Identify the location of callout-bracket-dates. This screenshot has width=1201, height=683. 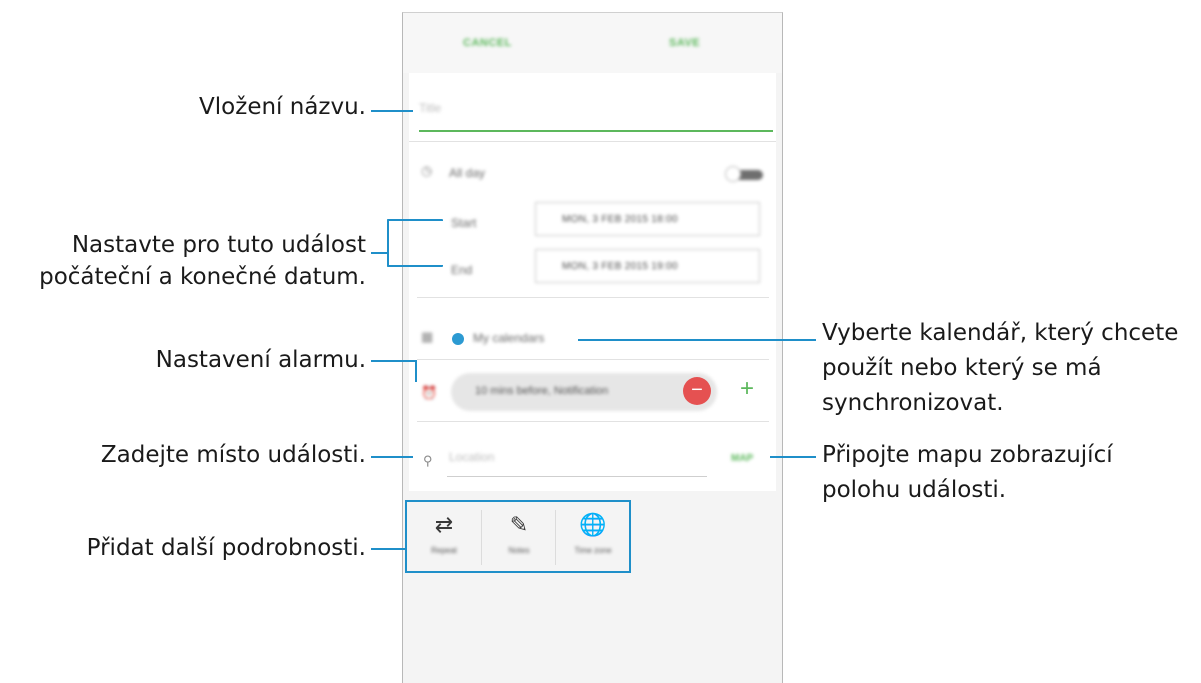
(415, 243).